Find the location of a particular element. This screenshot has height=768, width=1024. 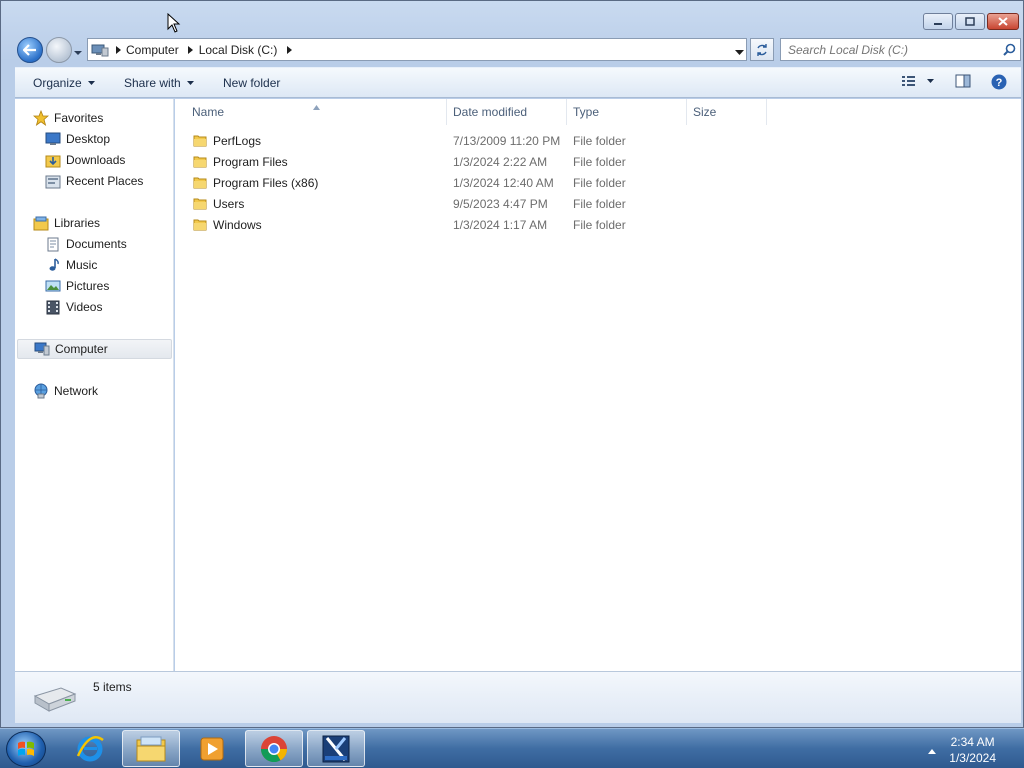

help-icon: ? is located at coordinates (999, 82).